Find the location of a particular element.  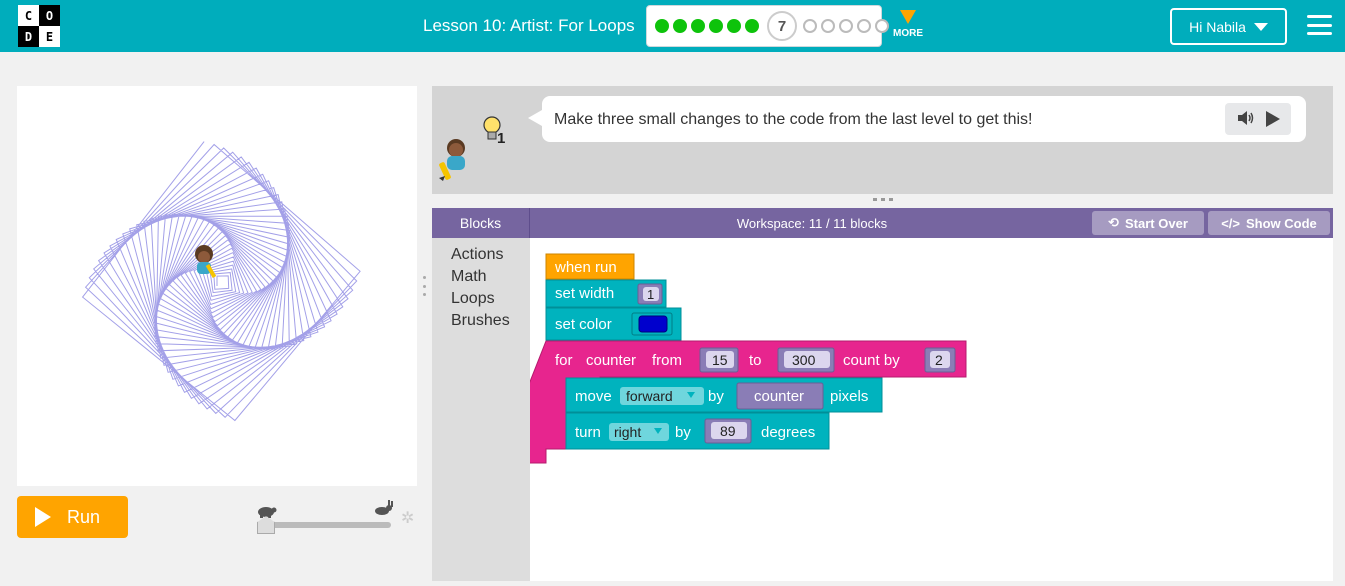

when-run-label: when run is located at coordinates (585, 267).